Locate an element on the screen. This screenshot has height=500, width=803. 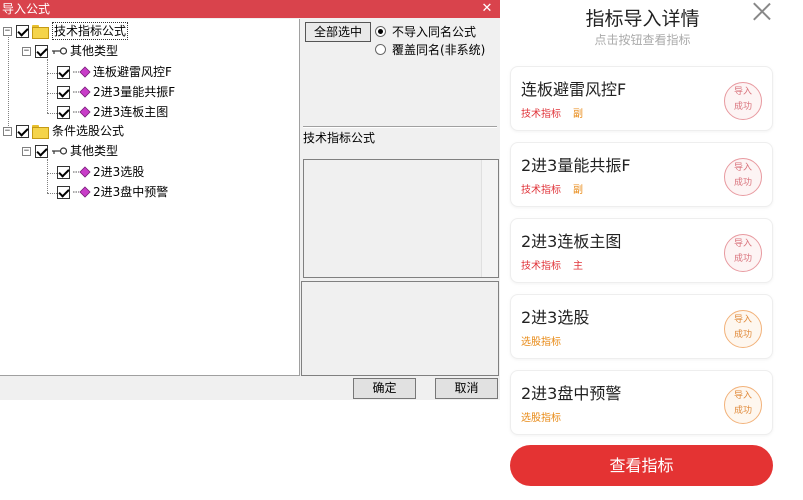
tree-type-tech: − 其他类型 is located at coordinates (70, 51).